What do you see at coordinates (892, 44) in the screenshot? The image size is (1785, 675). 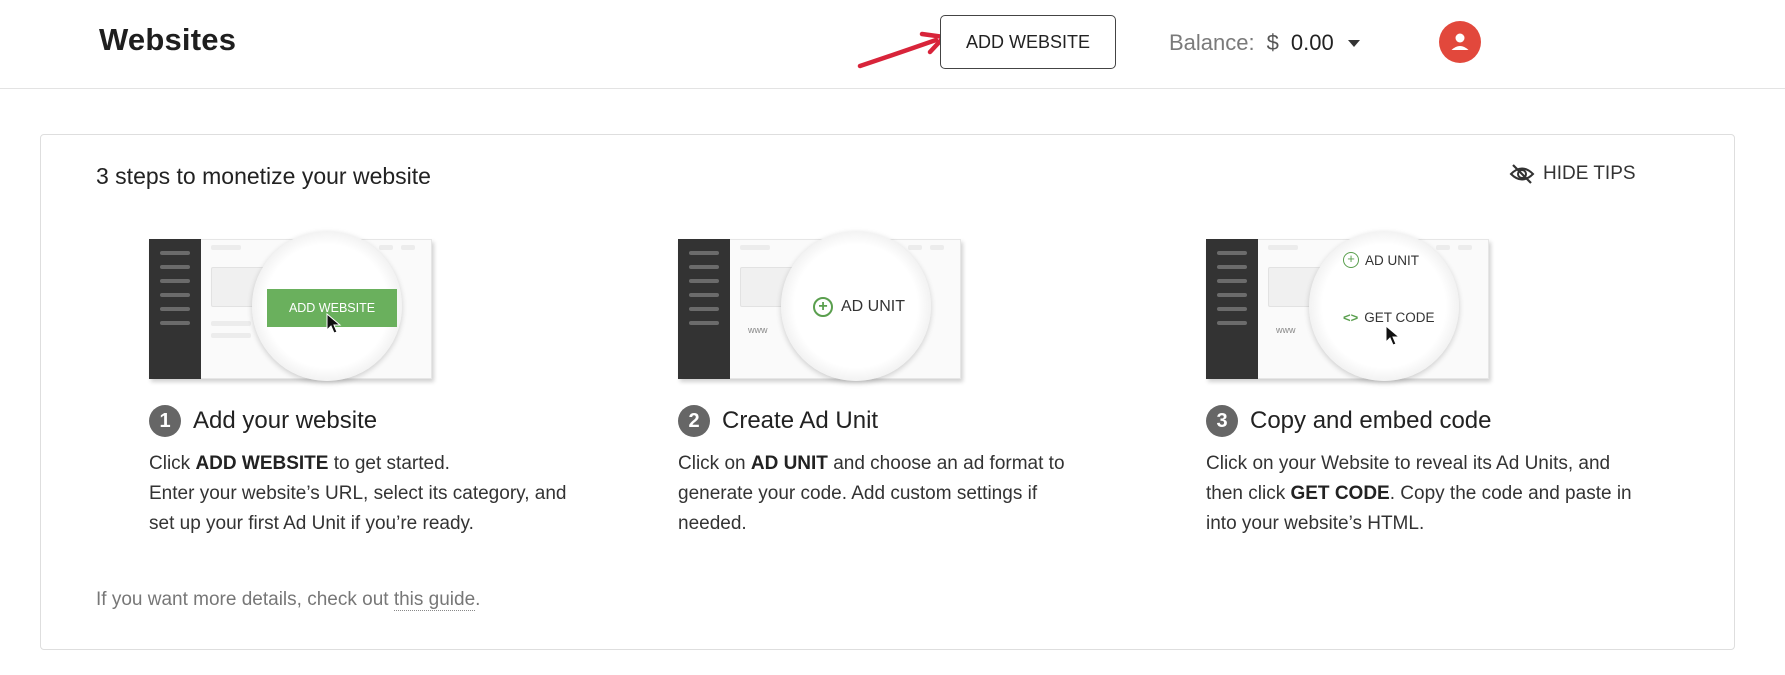 I see `top-bar: Websites ADD WEBSITE Balance: $ 0.00` at bounding box center [892, 44].